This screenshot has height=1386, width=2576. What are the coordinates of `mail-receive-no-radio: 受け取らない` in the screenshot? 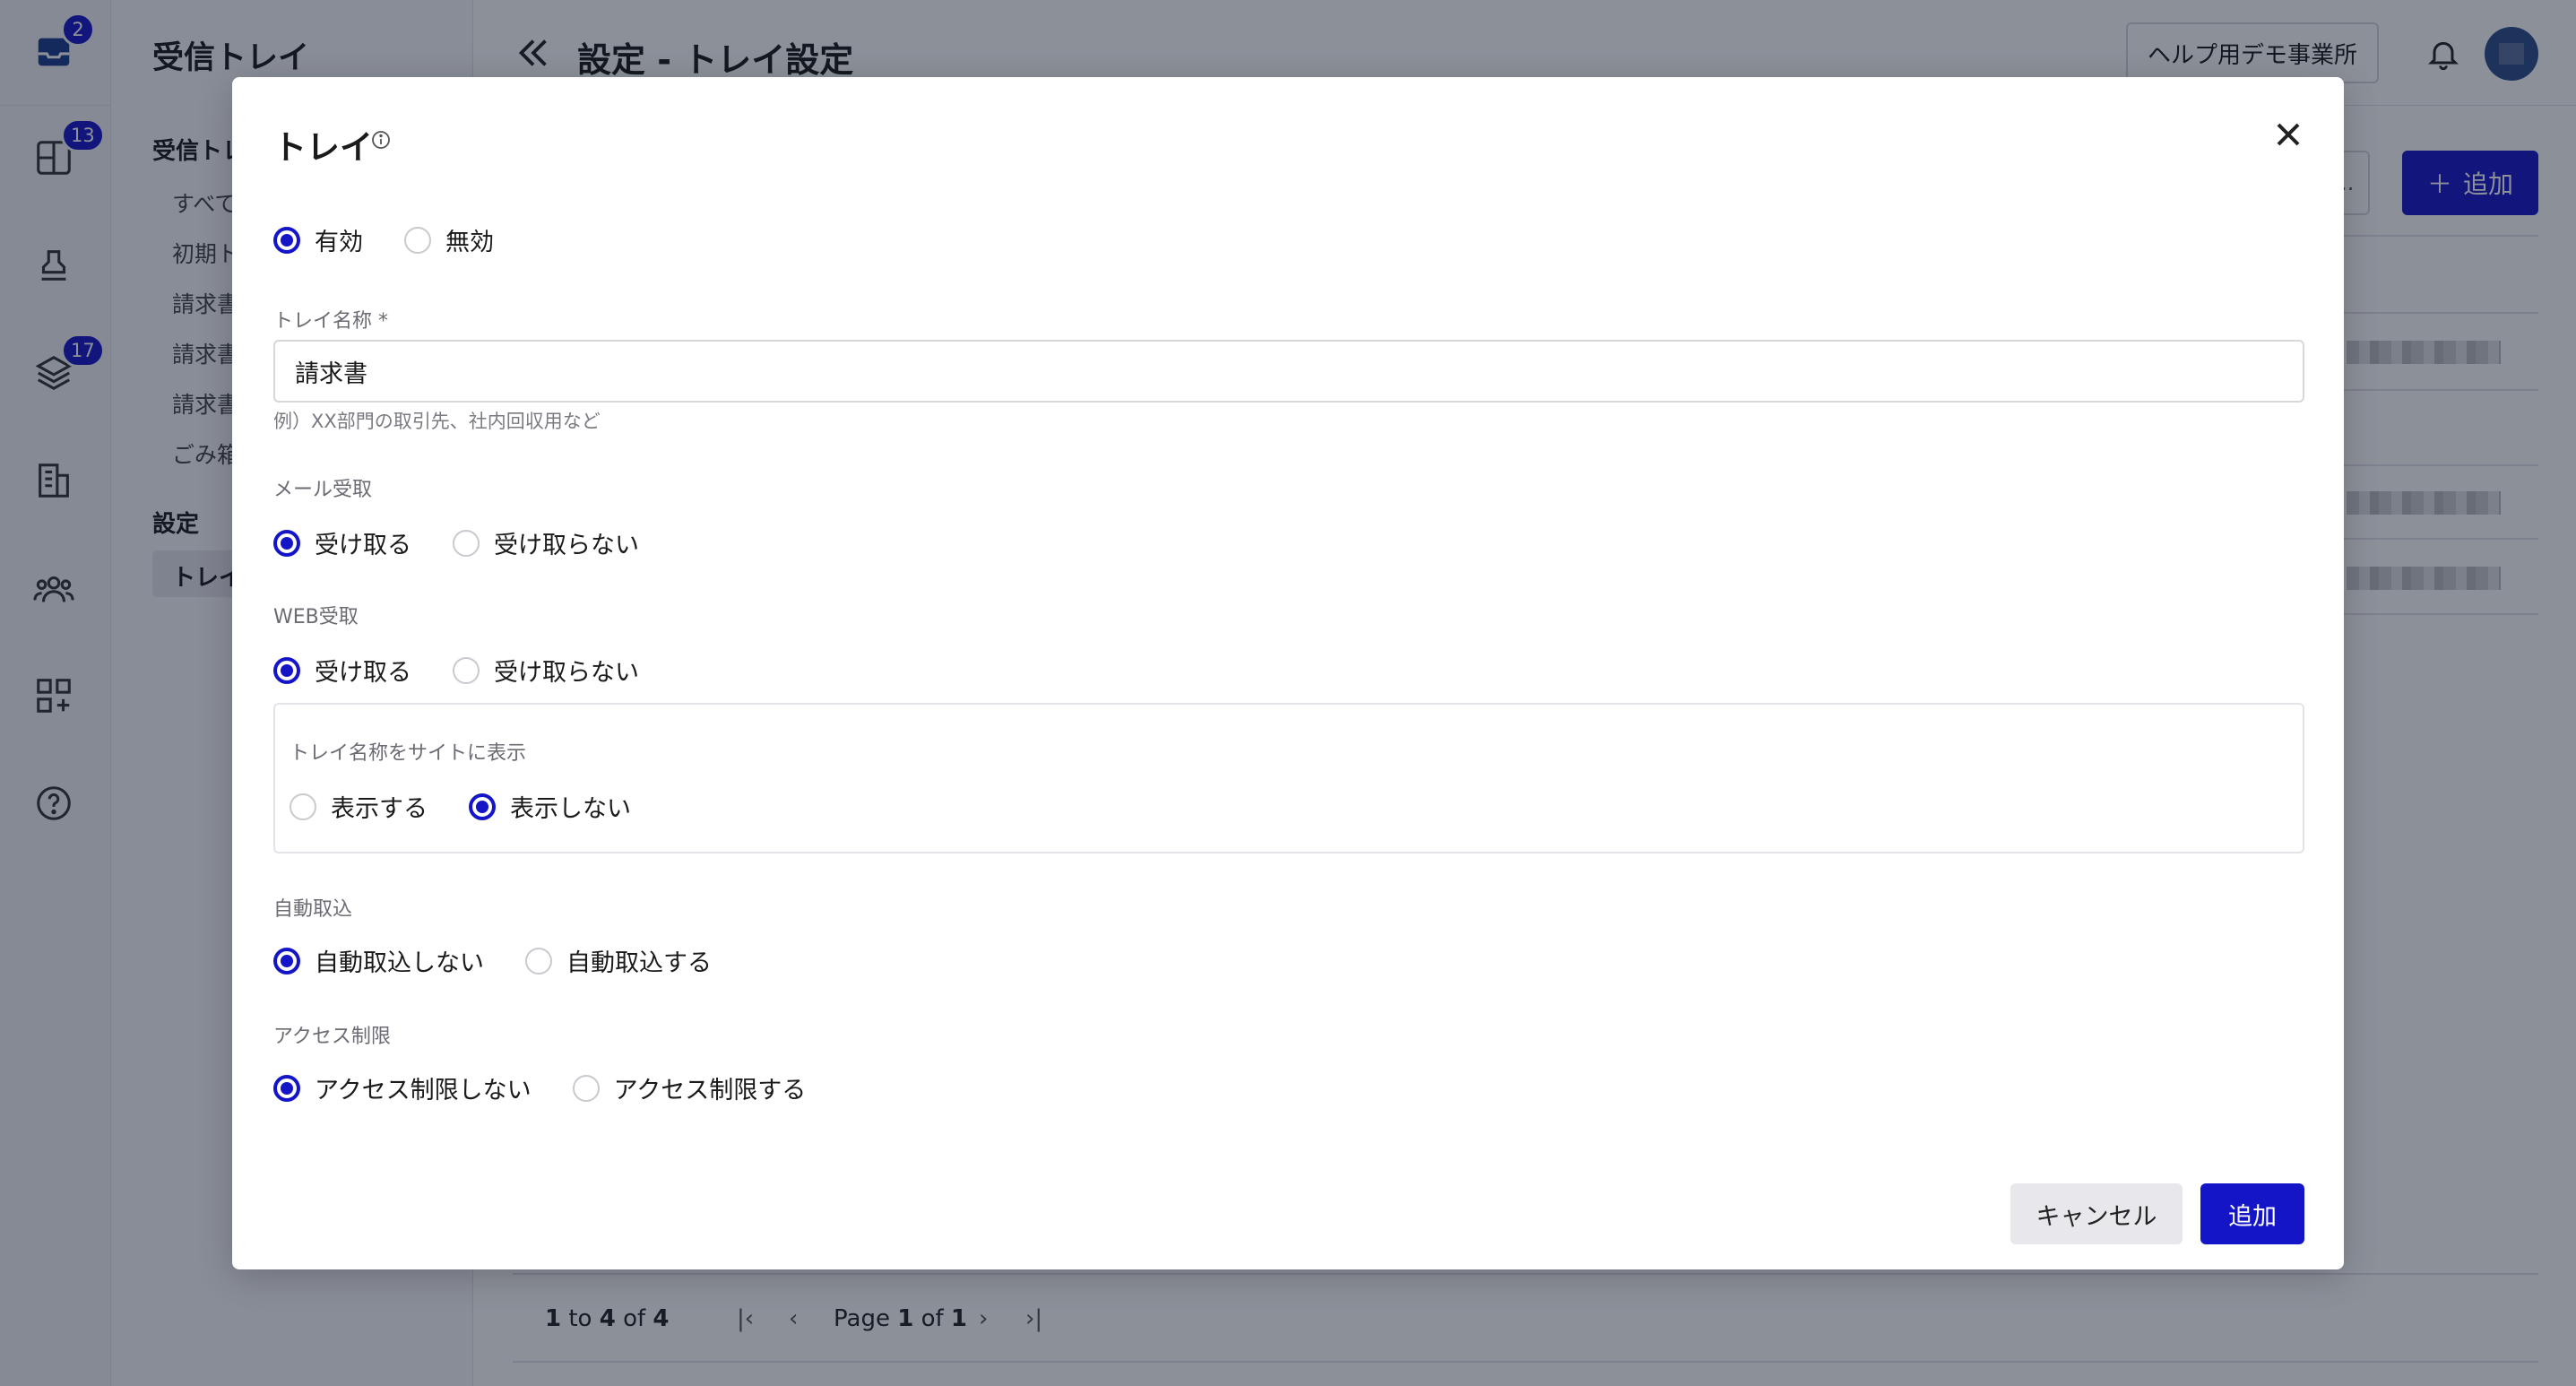 It's located at (546, 542).